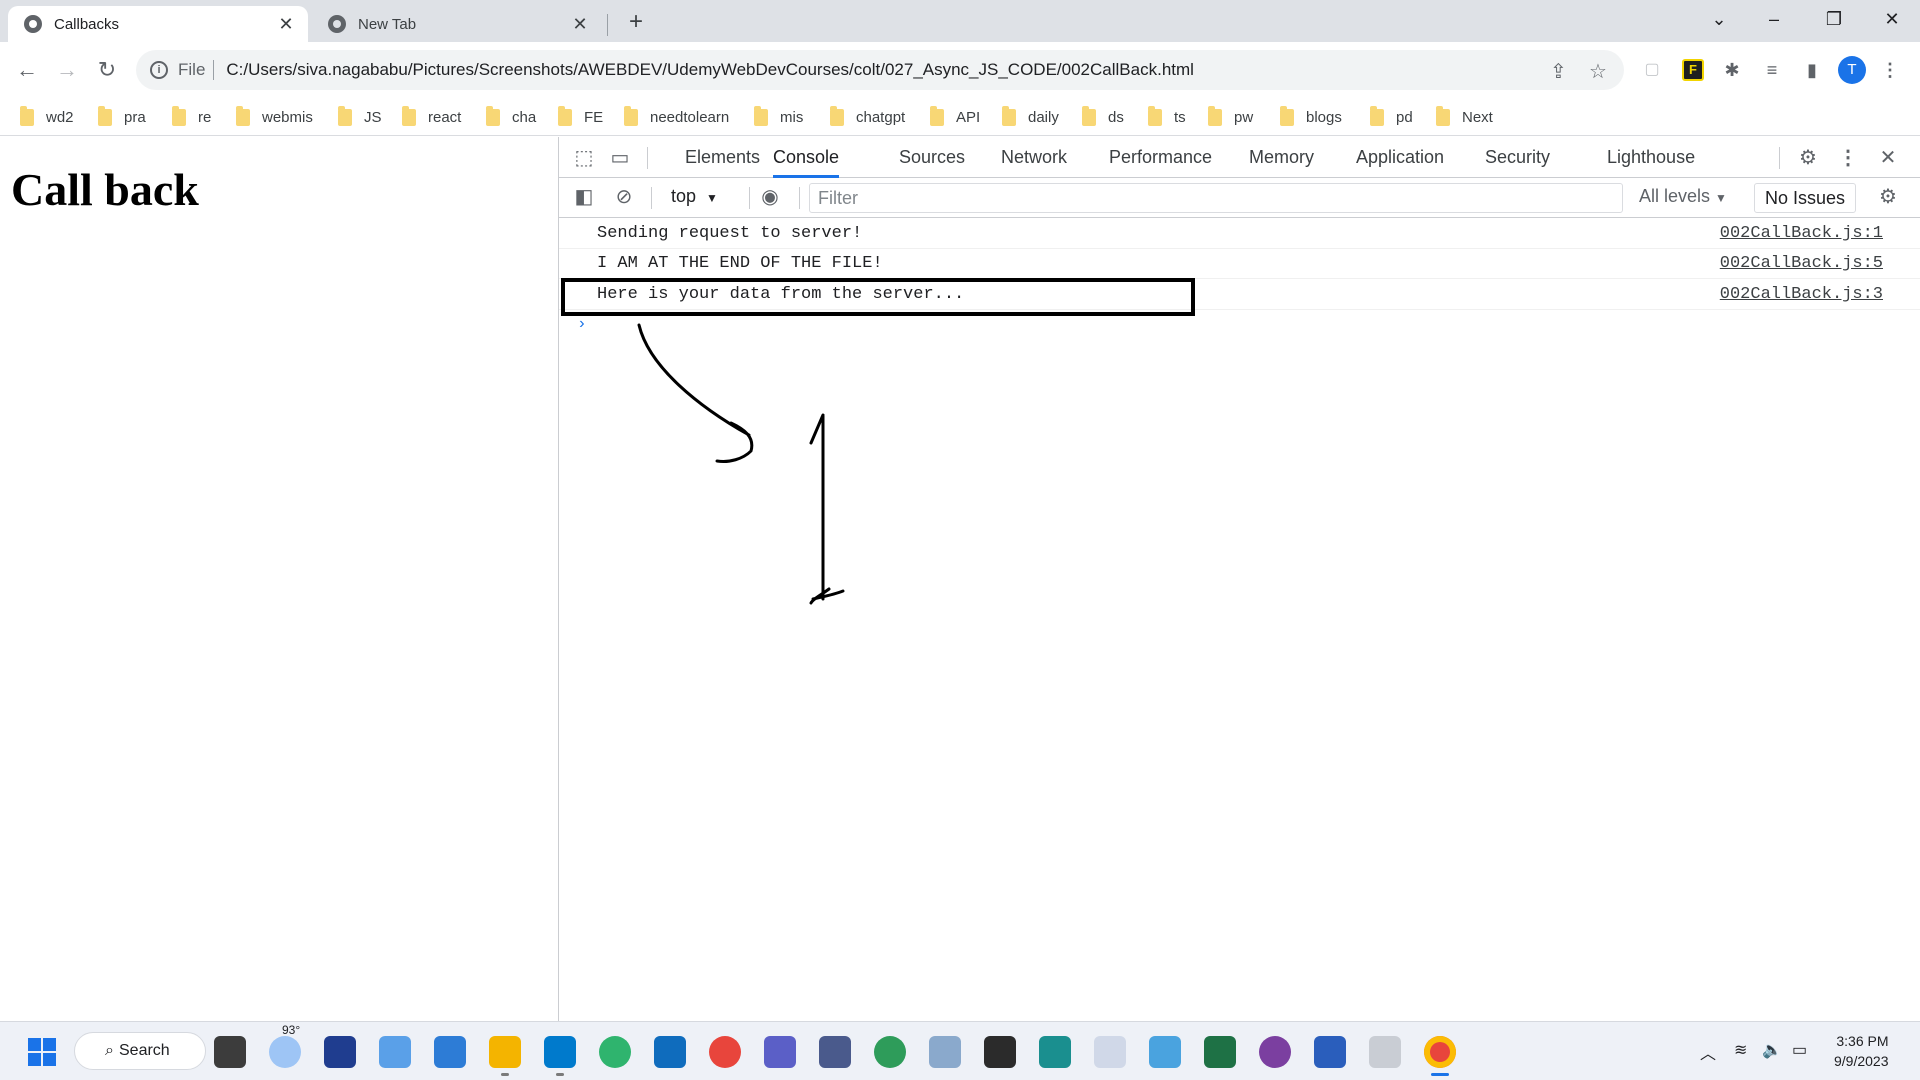 The image size is (1920, 1080). I want to click on new-tab-button: +, so click(636, 22).